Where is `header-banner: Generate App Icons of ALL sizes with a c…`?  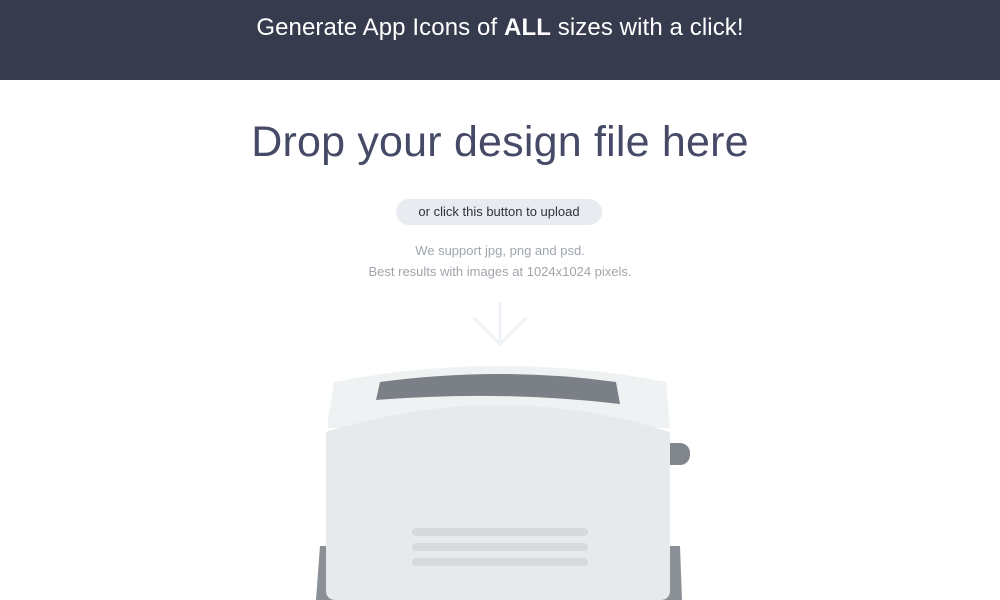
header-banner: Generate App Icons of ALL sizes with a c… is located at coordinates (500, 40).